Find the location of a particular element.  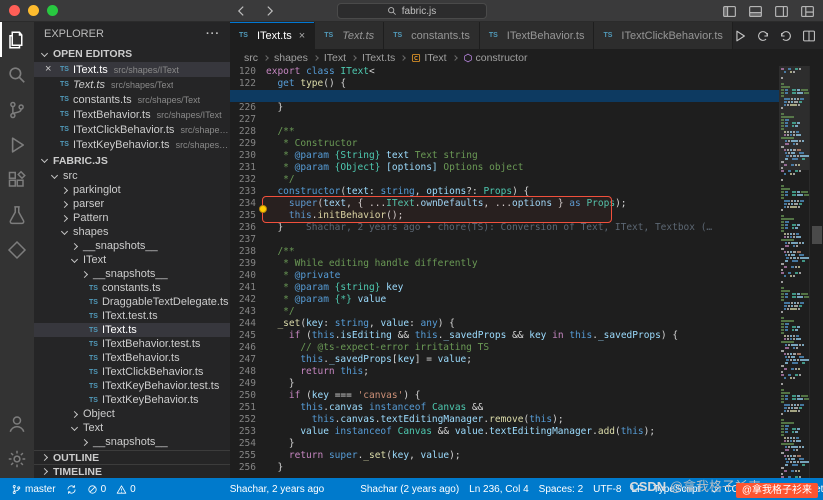

open-editors-header: OPEN EDITORS is located at coordinates (132, 54).